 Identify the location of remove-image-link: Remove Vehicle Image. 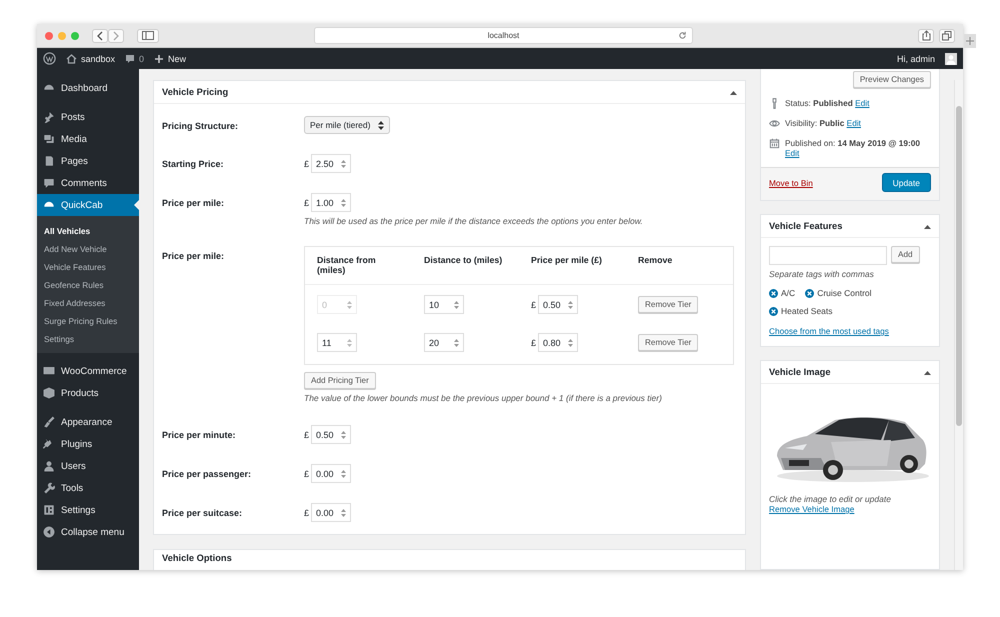
(811, 509).